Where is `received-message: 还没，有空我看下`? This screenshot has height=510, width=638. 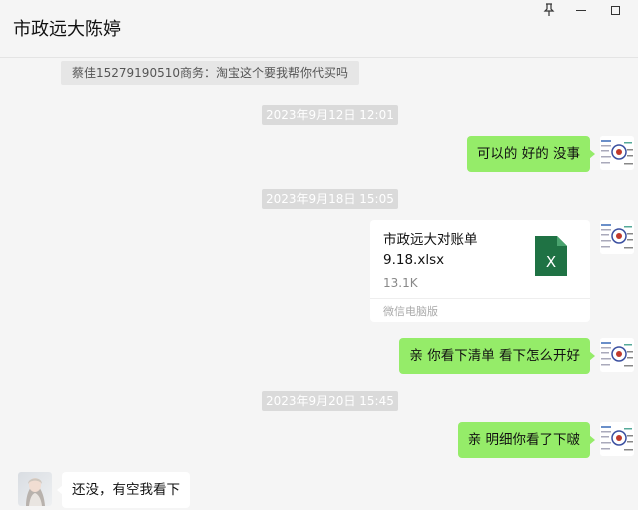
received-message: 还没，有空我看下 is located at coordinates (123, 490).